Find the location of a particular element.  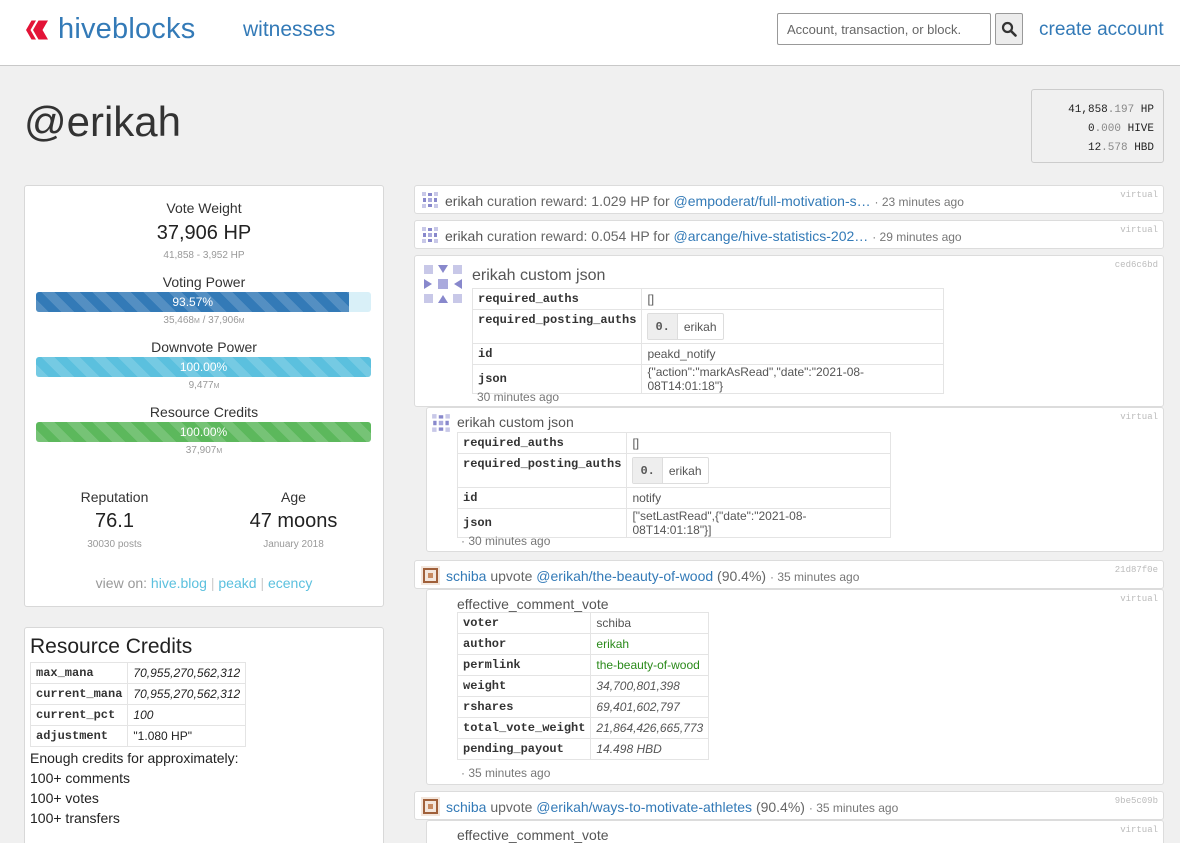

ecency-link: ecency is located at coordinates (290, 583).